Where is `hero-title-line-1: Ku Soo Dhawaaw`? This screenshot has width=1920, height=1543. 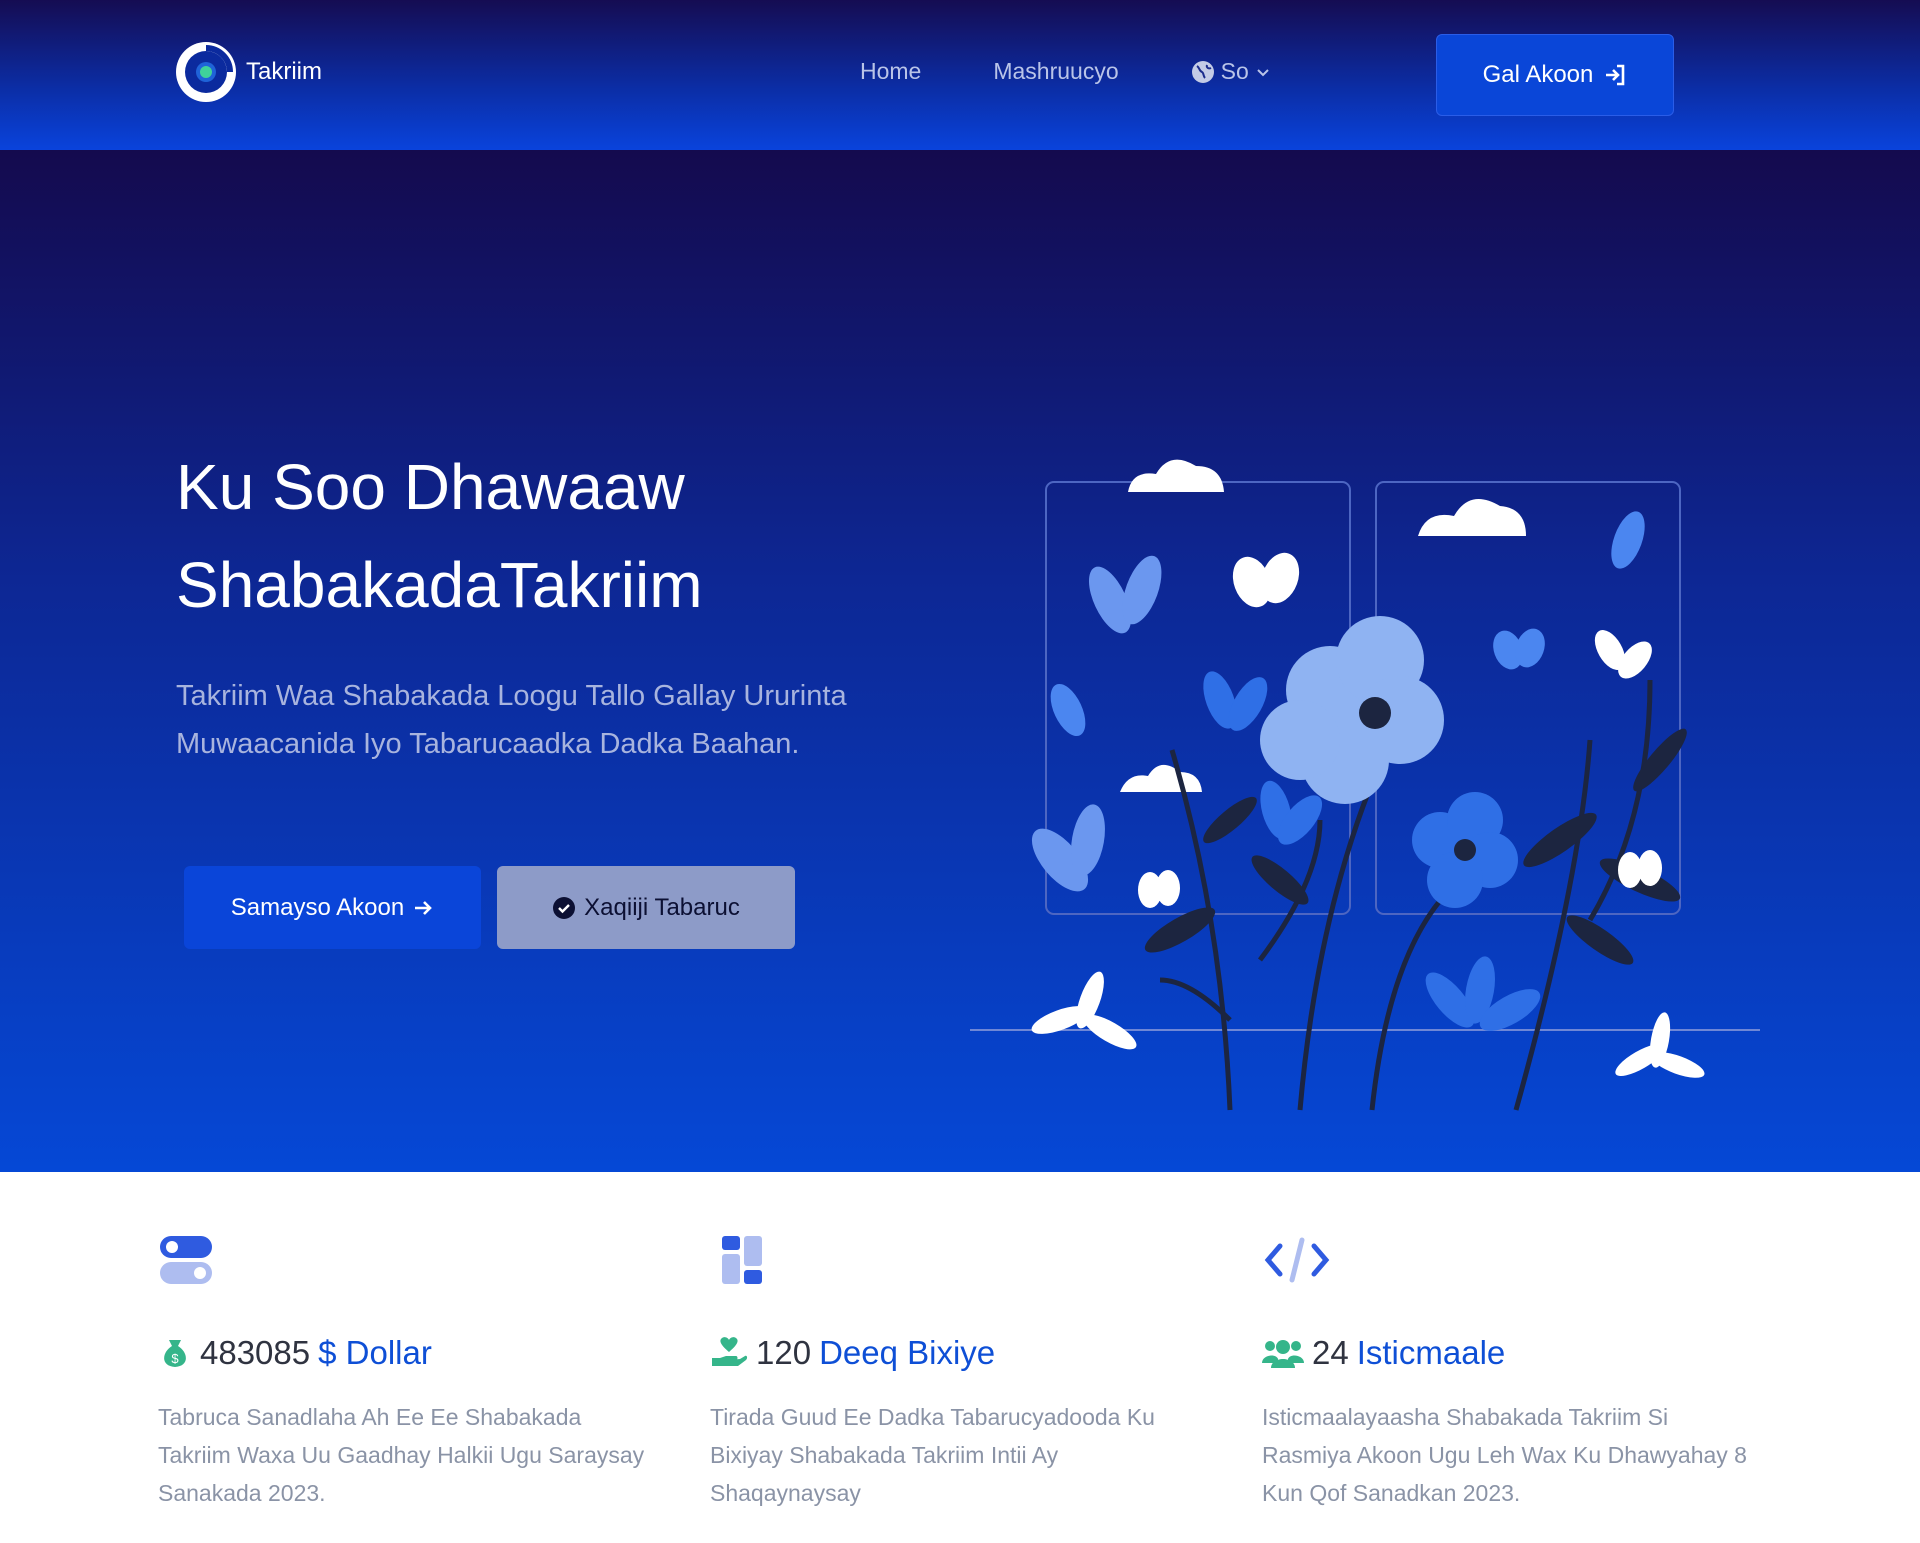 hero-title-line-1: Ku Soo Dhawaaw is located at coordinates (430, 487).